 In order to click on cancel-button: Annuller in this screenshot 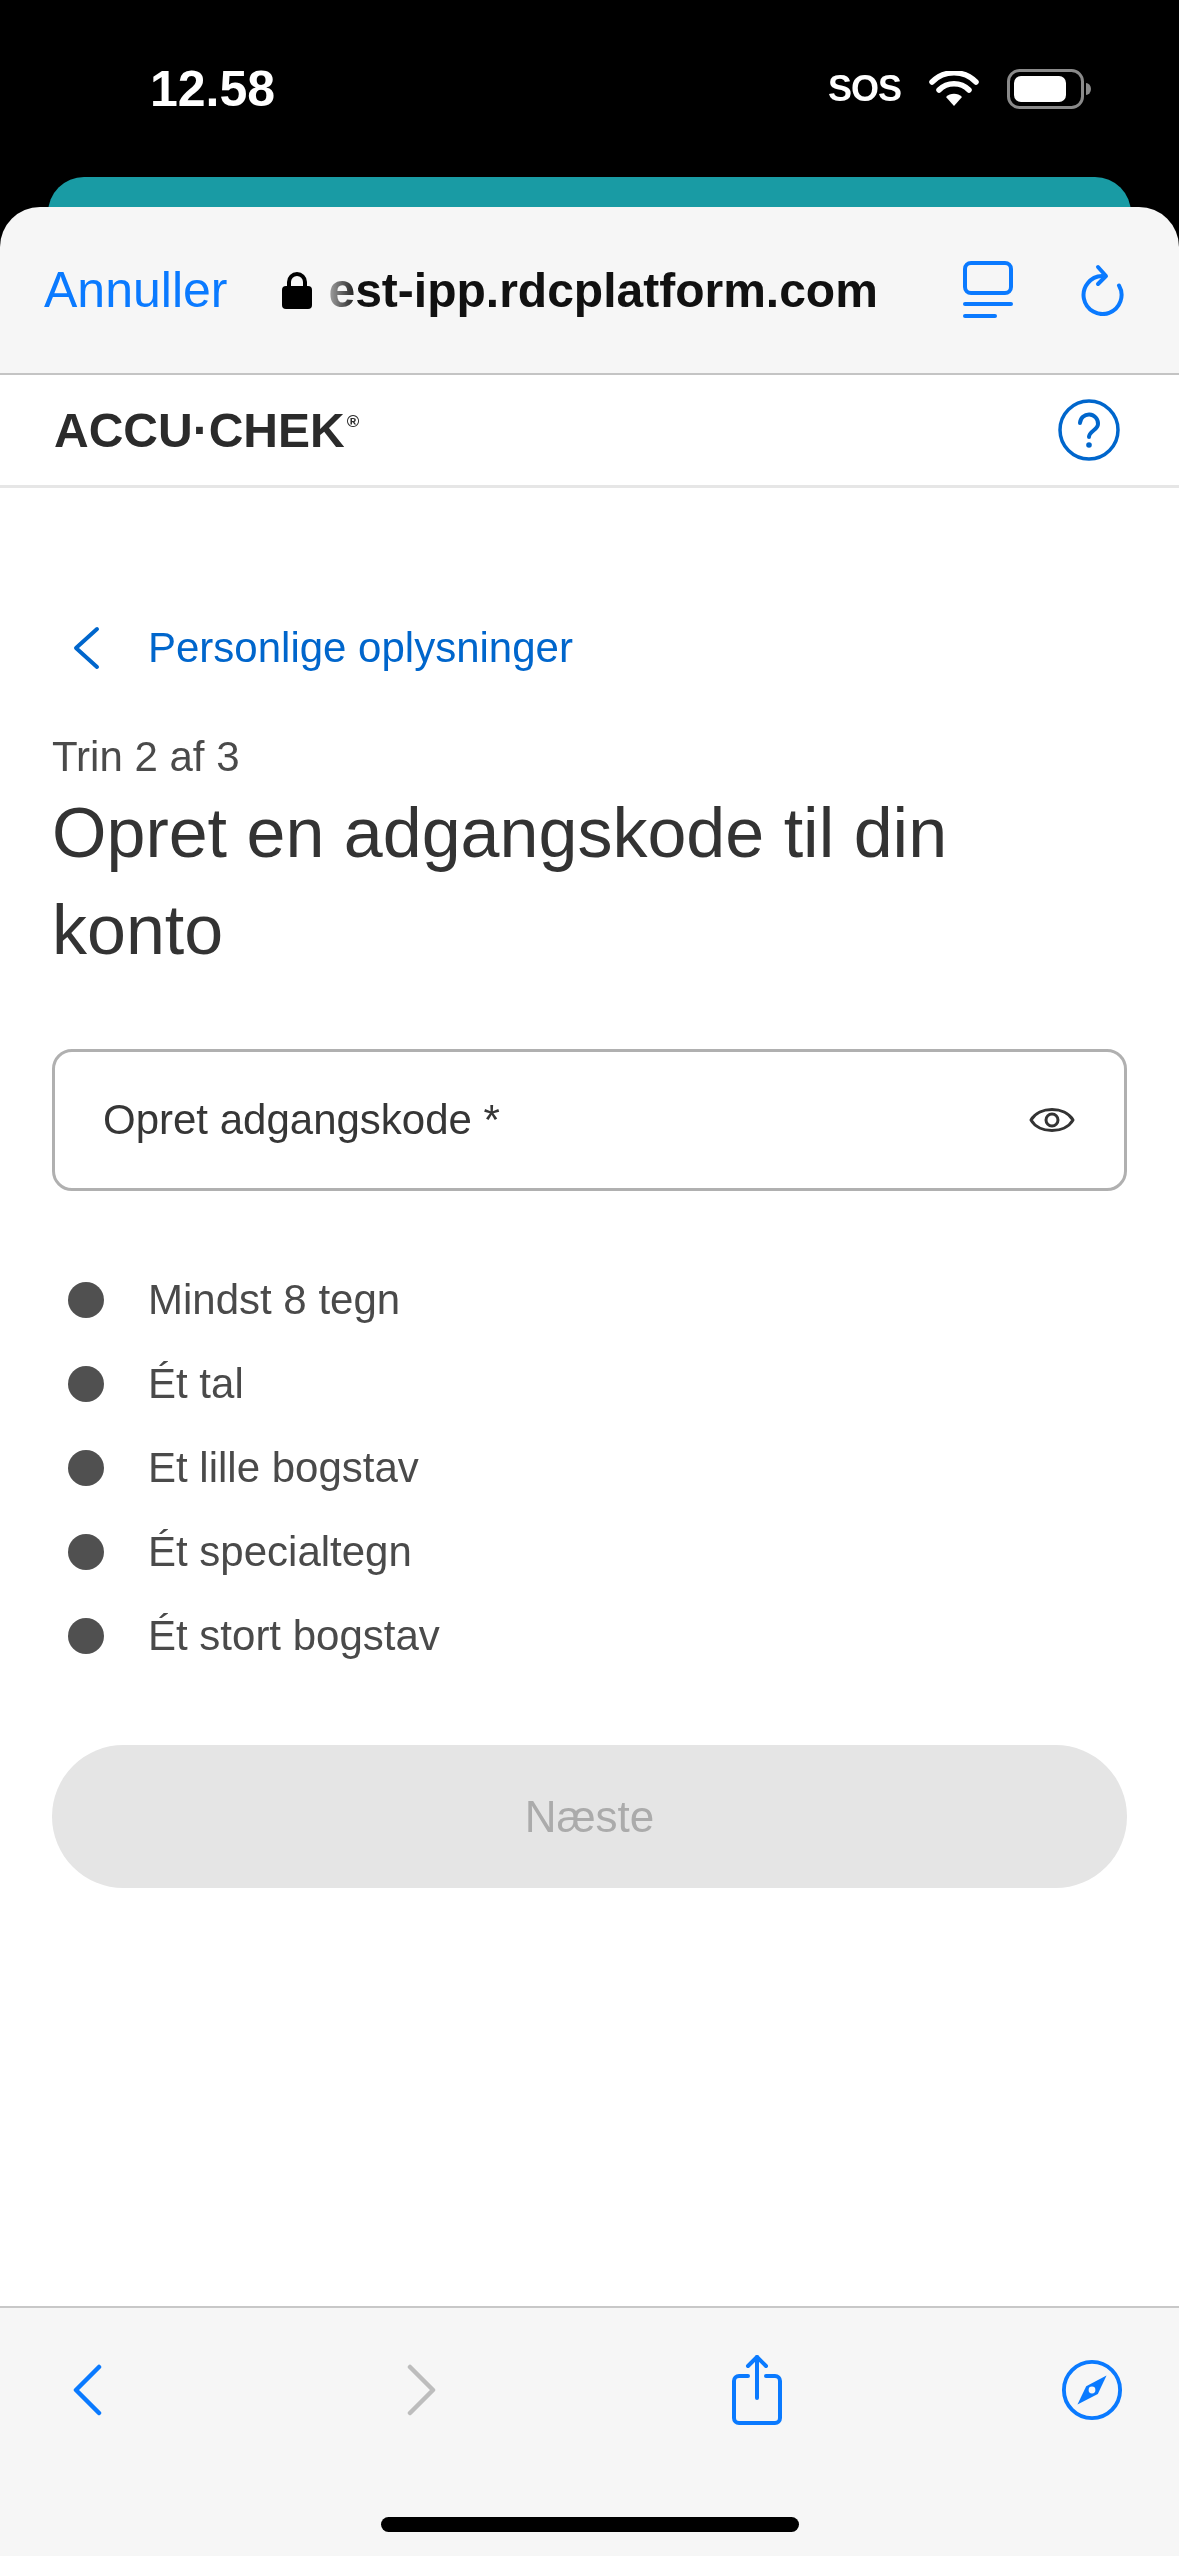, I will do `click(136, 290)`.